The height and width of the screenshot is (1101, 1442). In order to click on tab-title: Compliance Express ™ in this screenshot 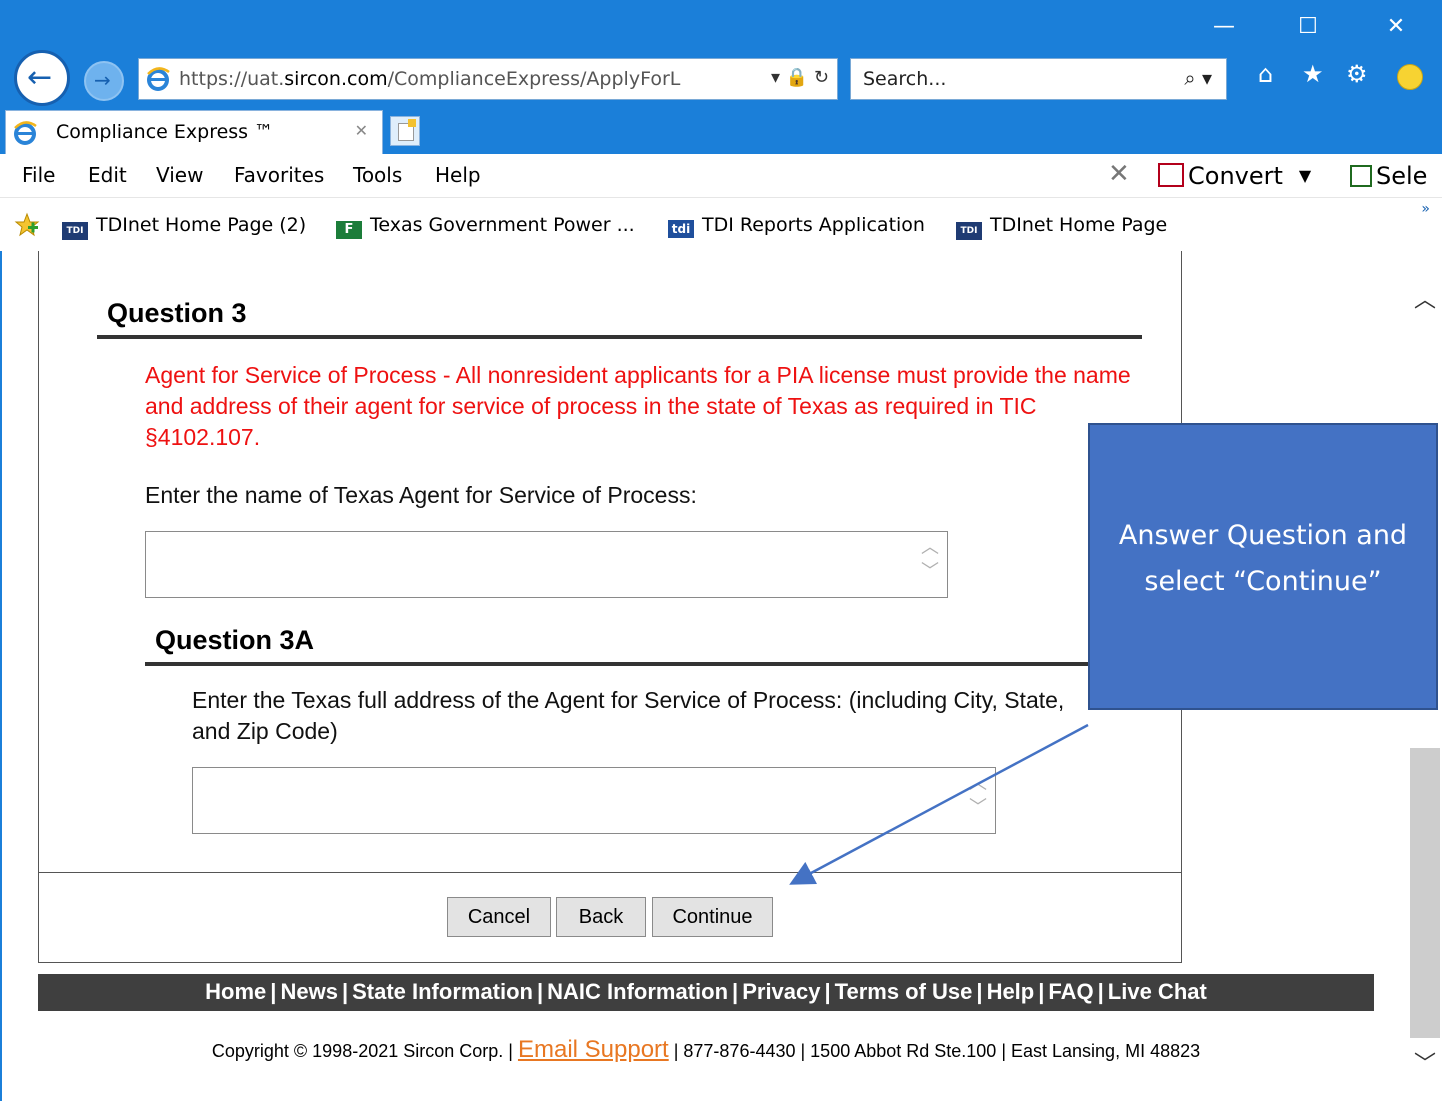, I will do `click(165, 132)`.